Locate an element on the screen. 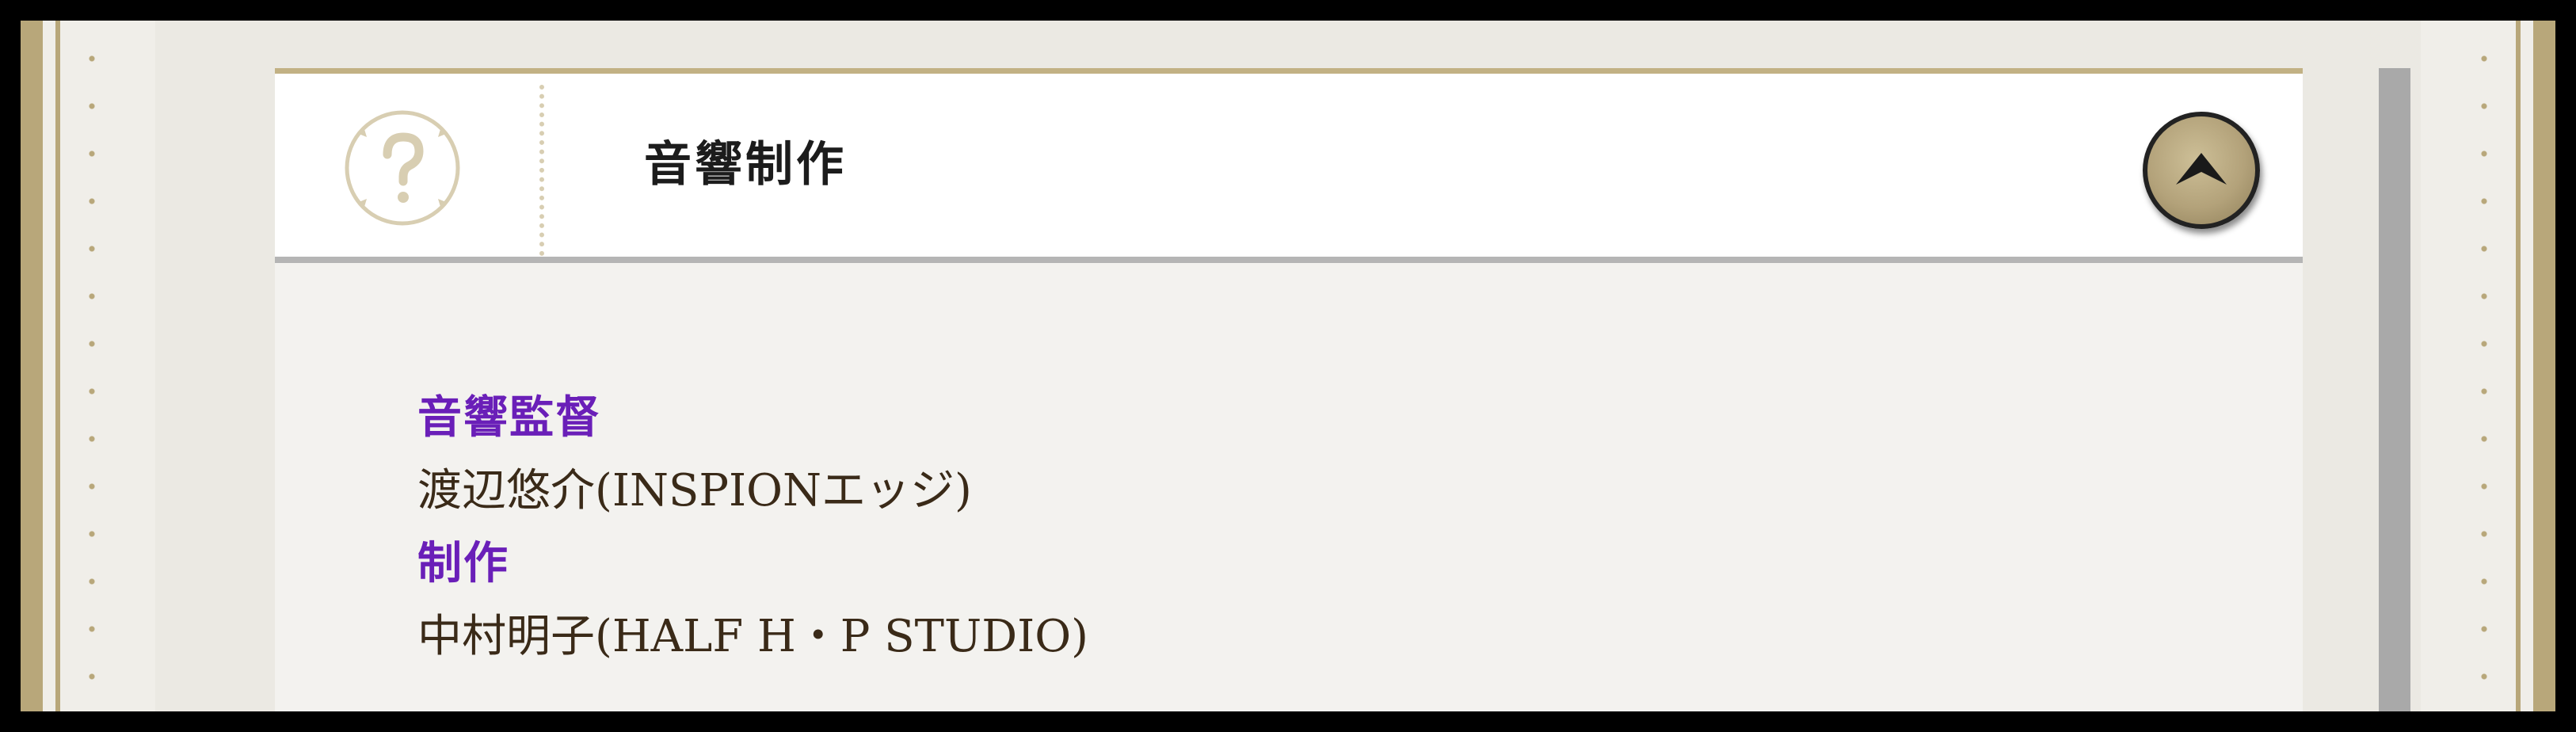 The image size is (2576, 732). header-underline is located at coordinates (1289, 260).